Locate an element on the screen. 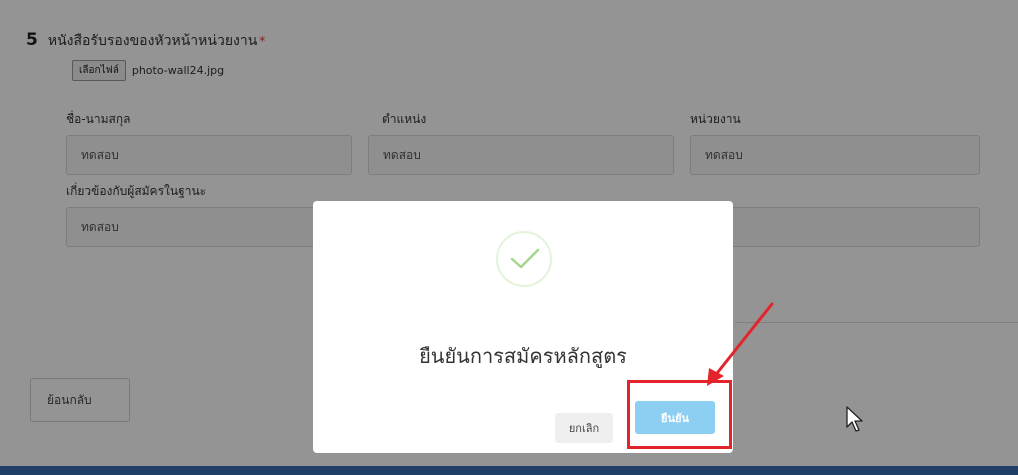  mouse-cursor-icon is located at coordinates (854, 419).